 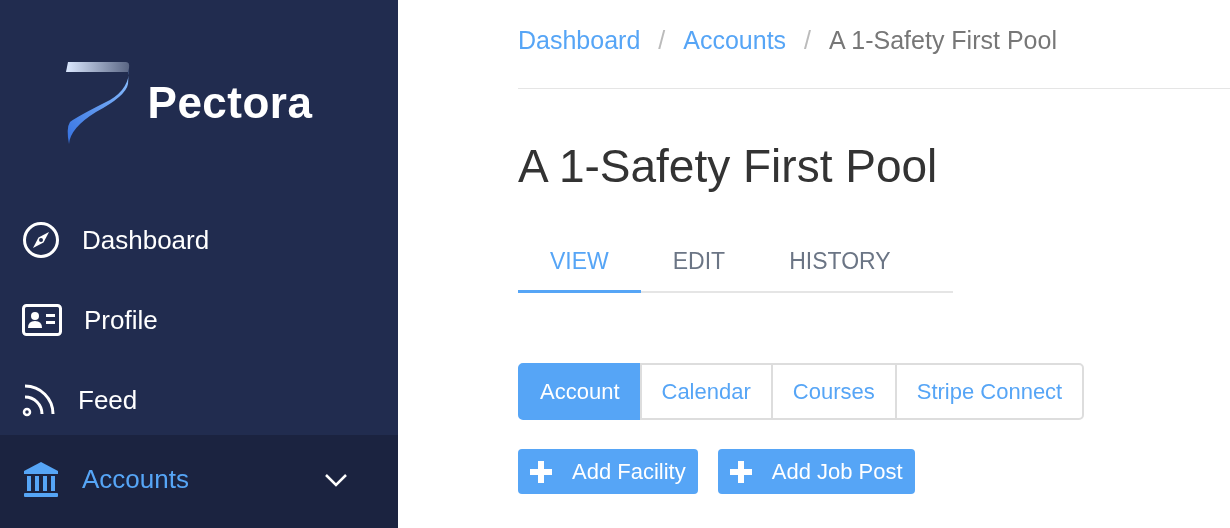 What do you see at coordinates (989, 392) in the screenshot?
I see `segment-button: Stripe Connect` at bounding box center [989, 392].